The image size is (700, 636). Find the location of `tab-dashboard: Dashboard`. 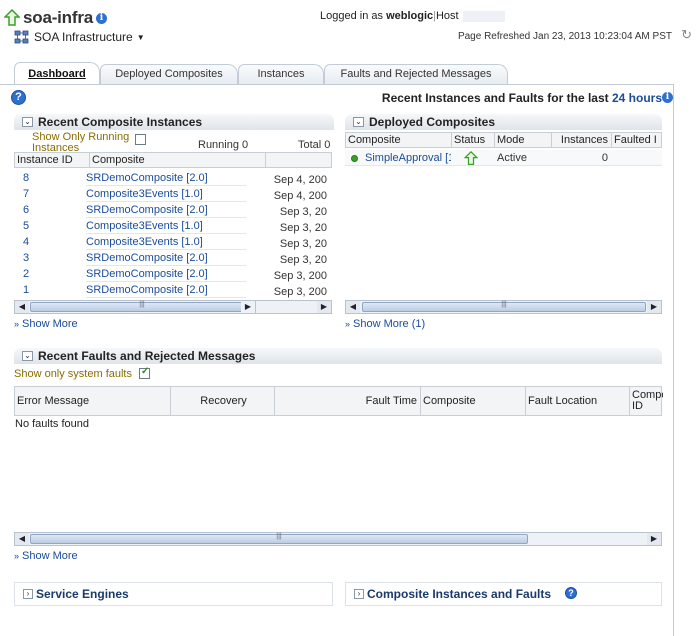

tab-dashboard: Dashboard is located at coordinates (57, 73).